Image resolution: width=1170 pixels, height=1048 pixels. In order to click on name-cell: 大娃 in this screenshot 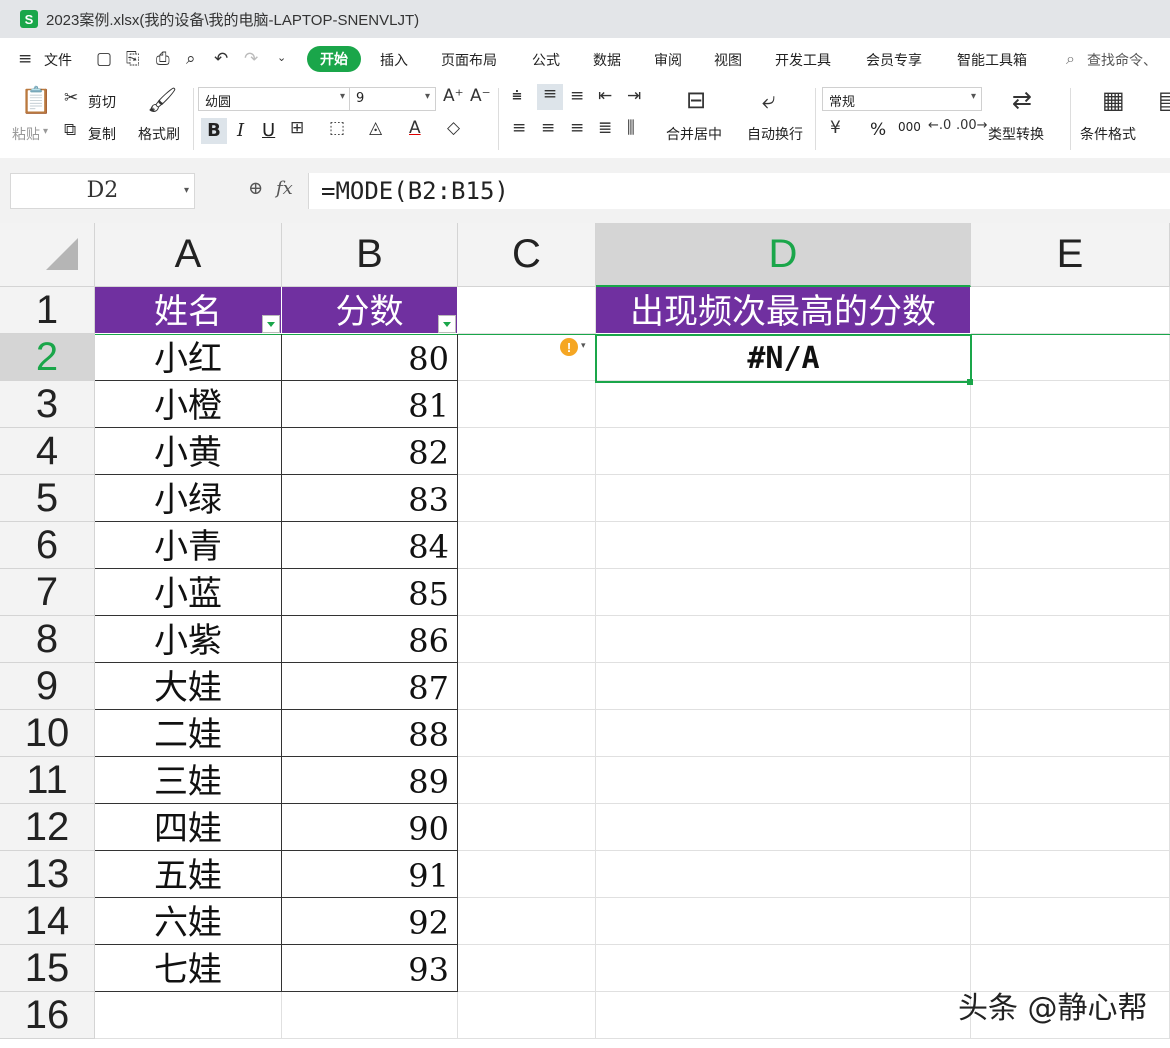, I will do `click(188, 686)`.